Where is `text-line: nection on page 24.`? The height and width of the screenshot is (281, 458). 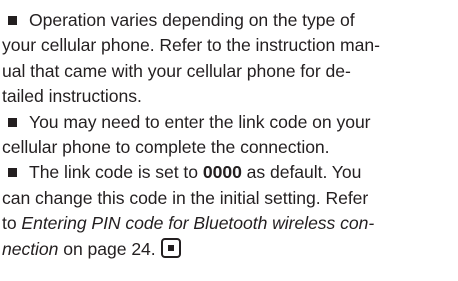
text-line: nection on page 24. is located at coordinates (230, 249).